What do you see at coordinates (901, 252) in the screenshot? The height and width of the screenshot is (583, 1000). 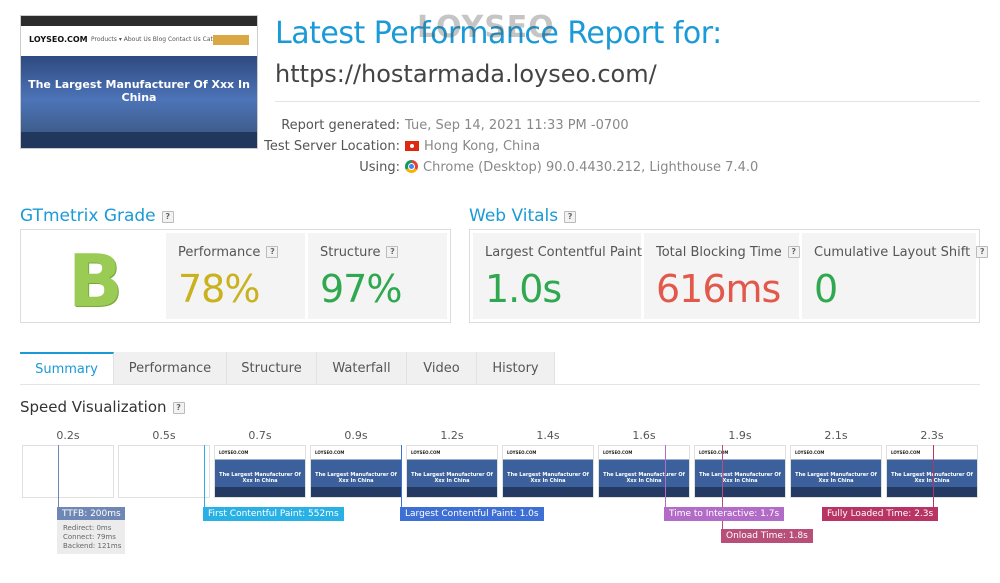 I see `cls-label: Cumulative Layout Shift?` at bounding box center [901, 252].